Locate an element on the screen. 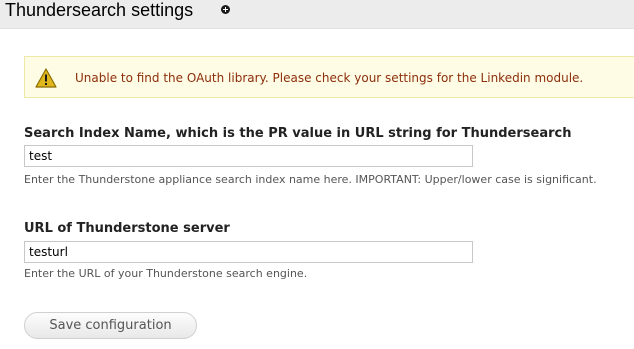 This screenshot has width=634, height=349. server-url-input is located at coordinates (248, 252).